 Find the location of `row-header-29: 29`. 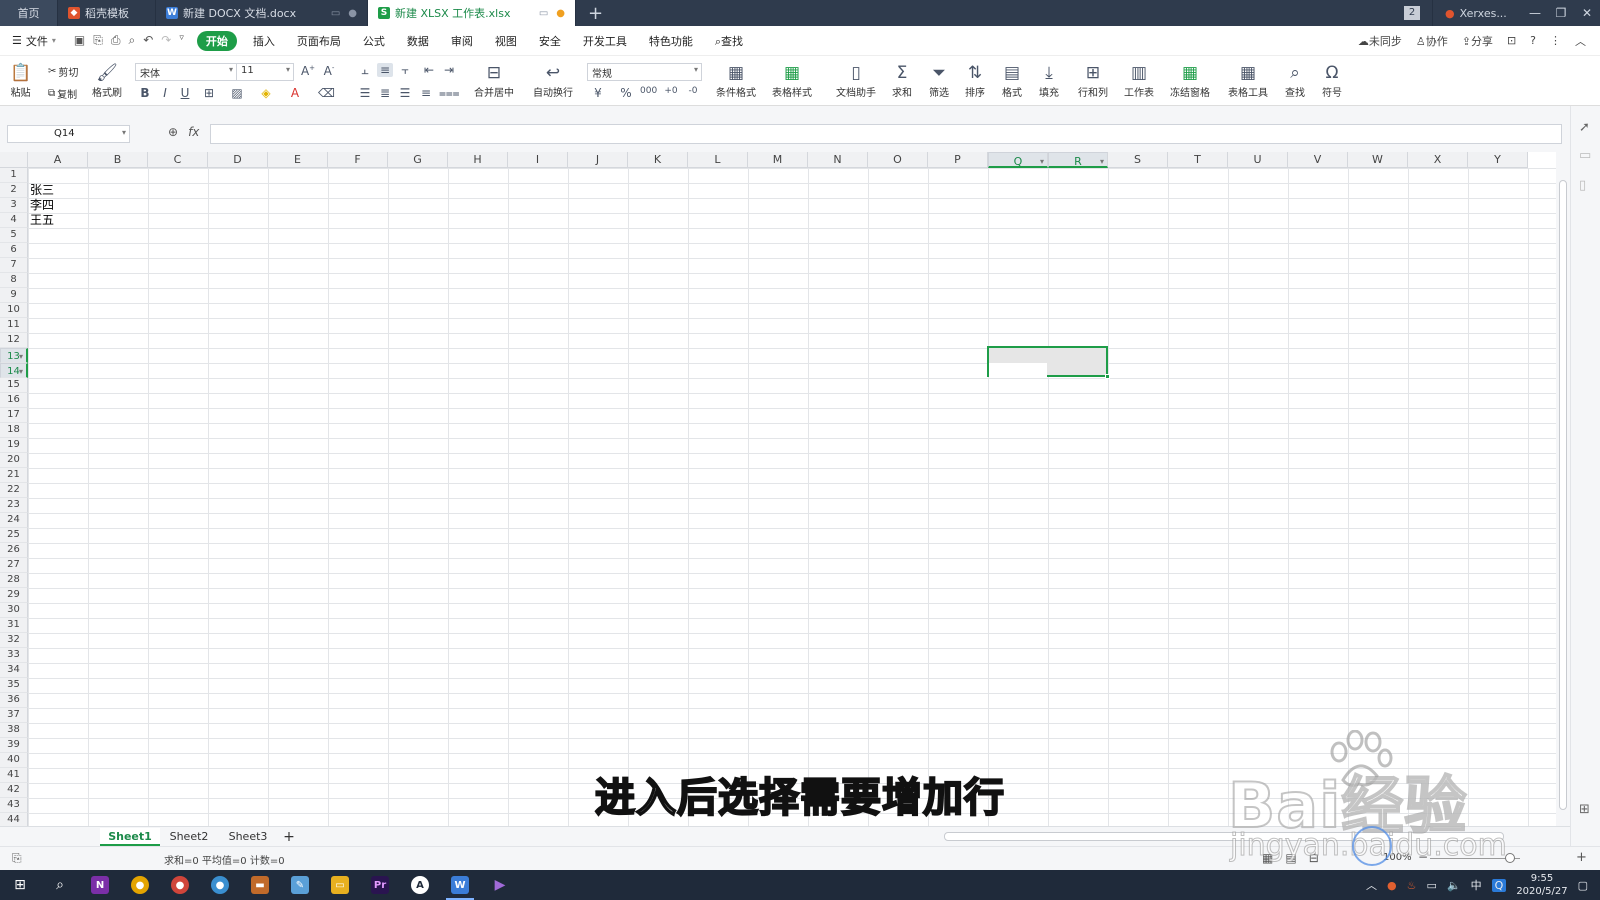

row-header-29: 29 is located at coordinates (14, 595).